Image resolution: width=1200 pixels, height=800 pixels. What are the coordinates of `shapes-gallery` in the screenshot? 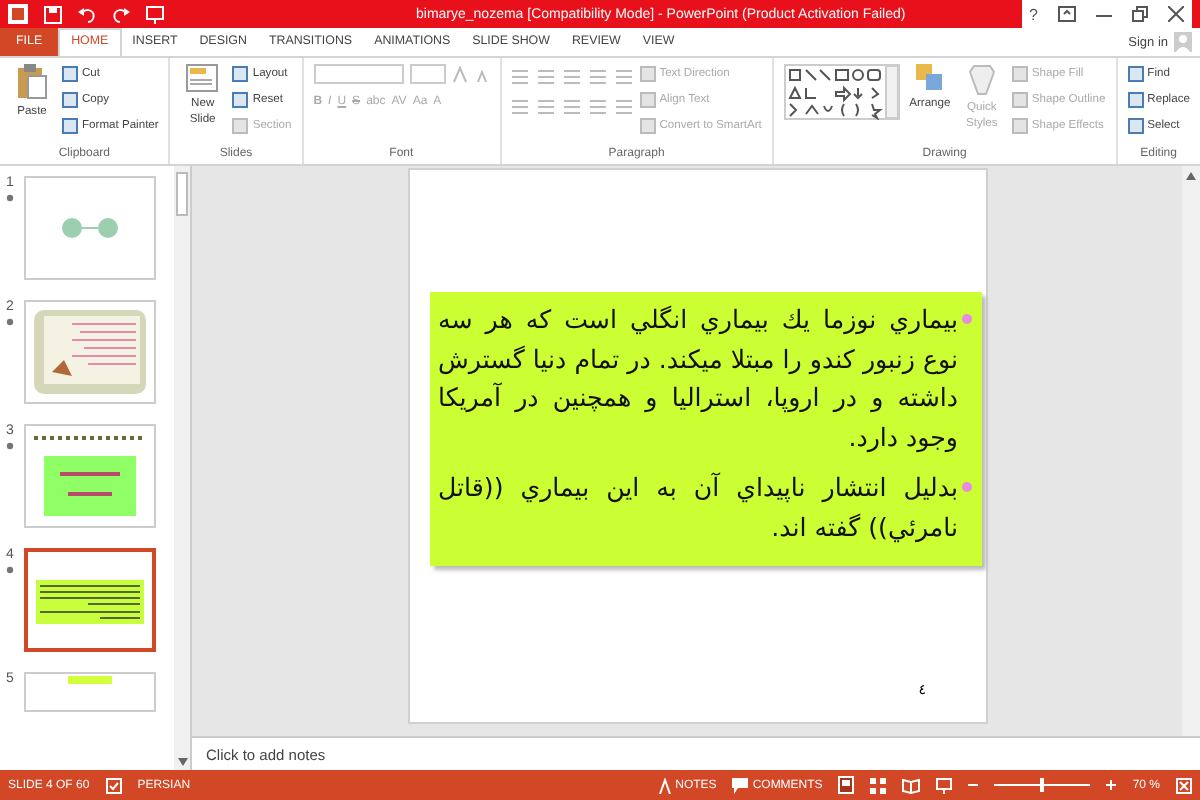 It's located at (841, 92).